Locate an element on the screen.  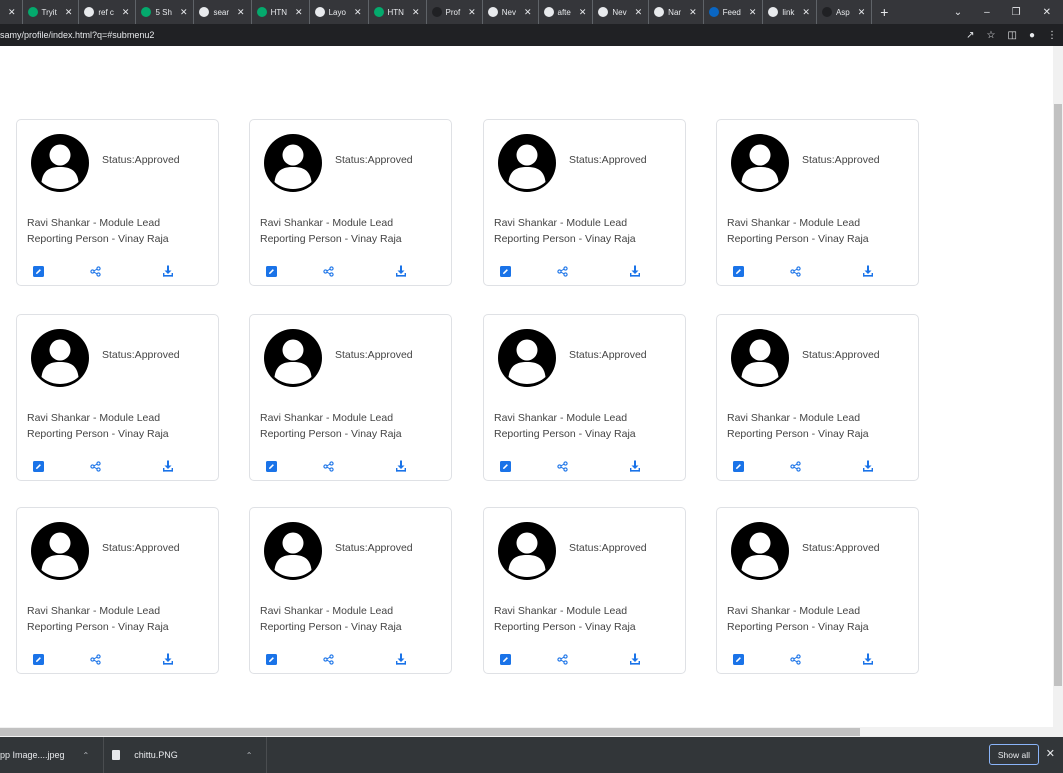
vertical-scrollbar is located at coordinates (1058, 386).